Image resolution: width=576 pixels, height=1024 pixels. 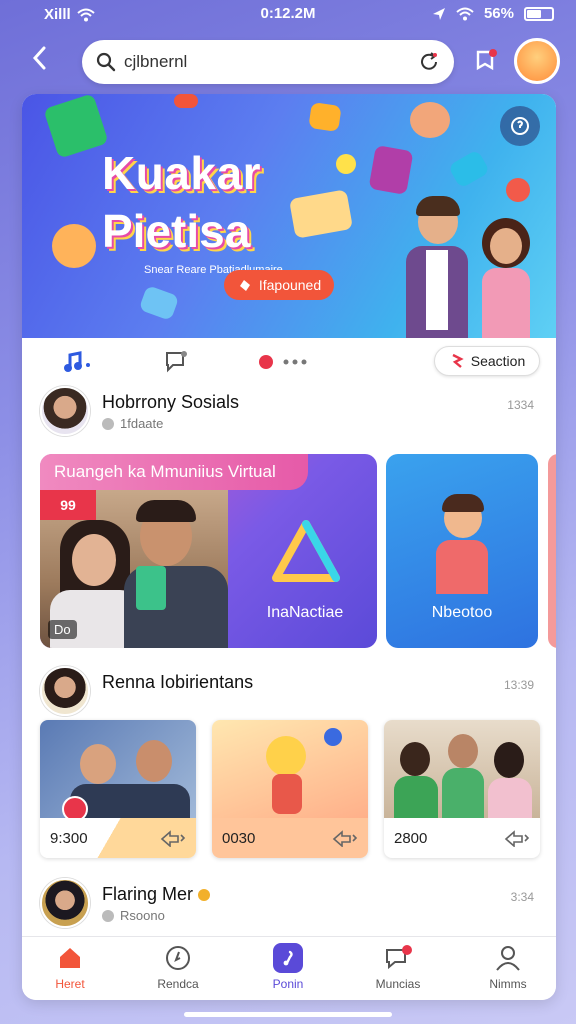 I want to click on notifications-button, so click(x=486, y=62).